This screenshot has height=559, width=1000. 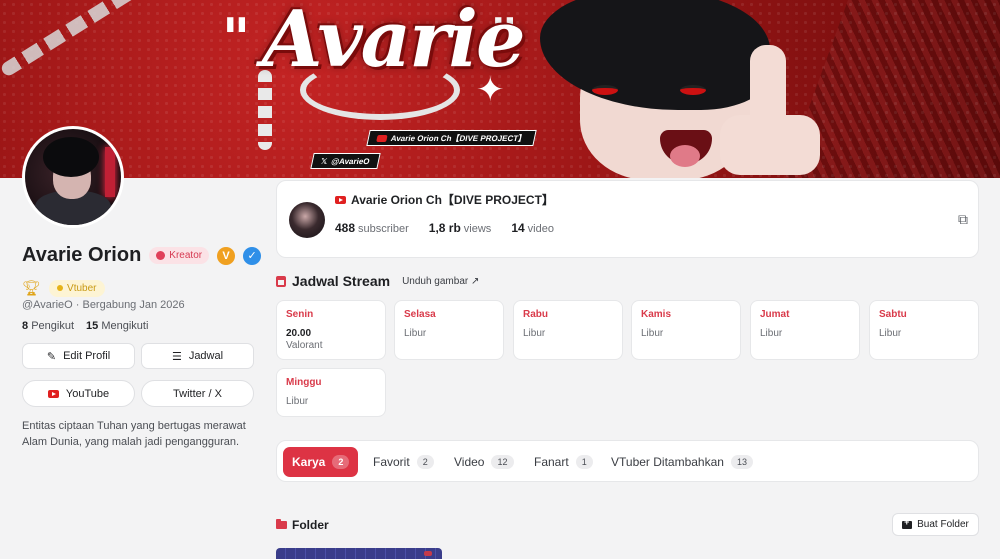 What do you see at coordinates (907, 523) in the screenshot?
I see `folder-plus-icon` at bounding box center [907, 523].